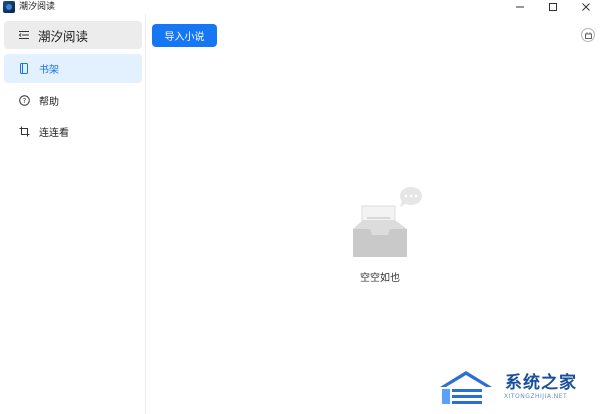 This screenshot has width=600, height=414. I want to click on bookshelf-icon, so click(24, 69).